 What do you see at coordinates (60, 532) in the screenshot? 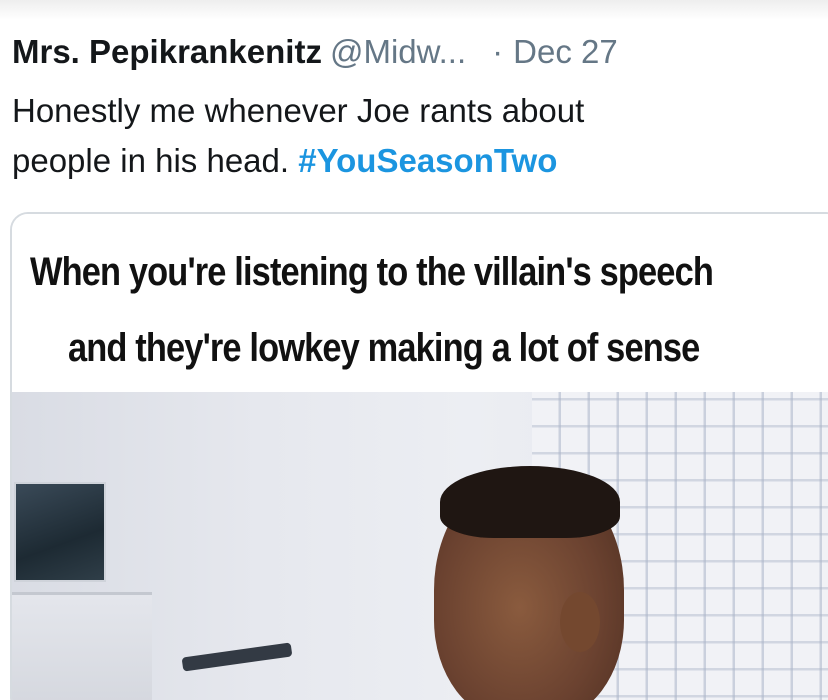
I see `wall-poster` at bounding box center [60, 532].